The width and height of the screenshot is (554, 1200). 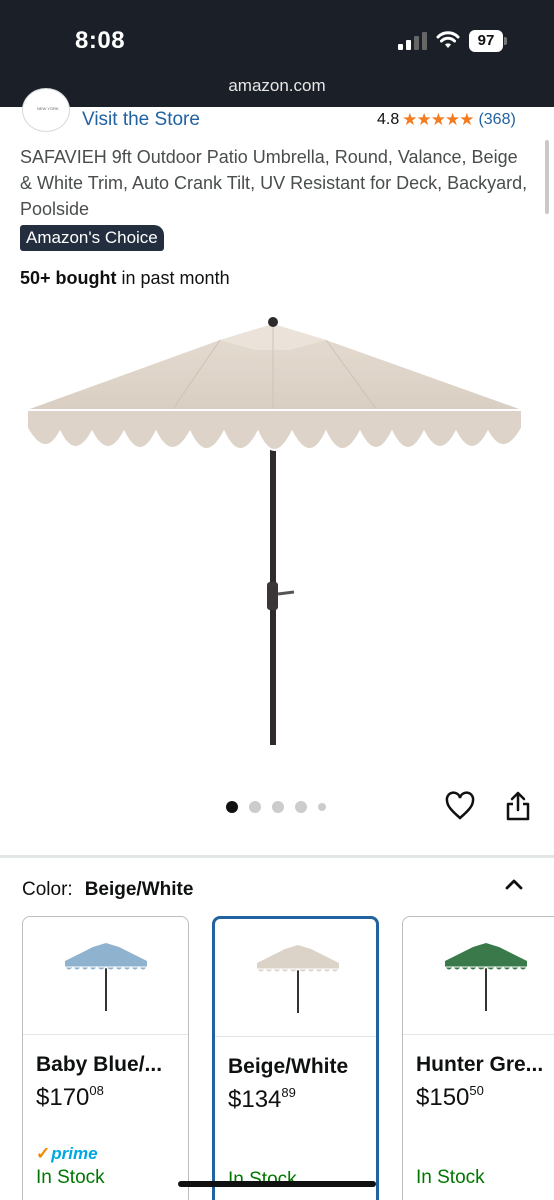 I want to click on color-option-card-selected: Beige/White $13489 In Stock, so click(x=295, y=1058).